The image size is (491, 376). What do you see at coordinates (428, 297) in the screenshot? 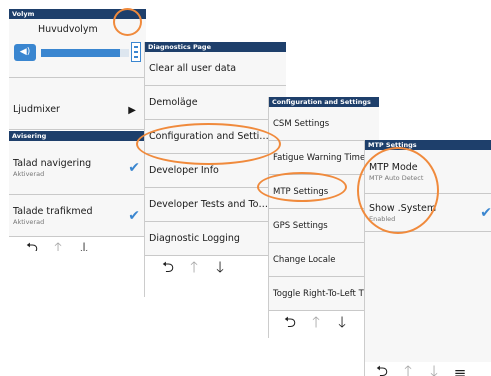
I see `empty-list-area` at bounding box center [428, 297].